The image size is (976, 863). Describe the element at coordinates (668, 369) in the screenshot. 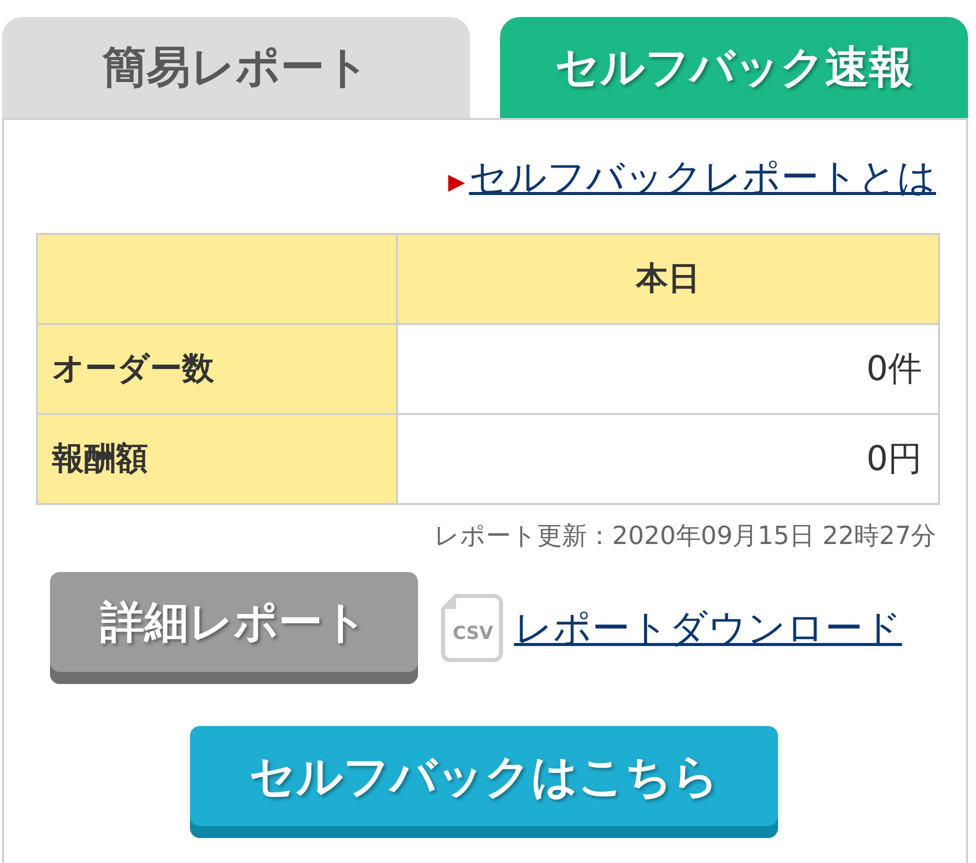

I see `table-cell: 0件` at that location.